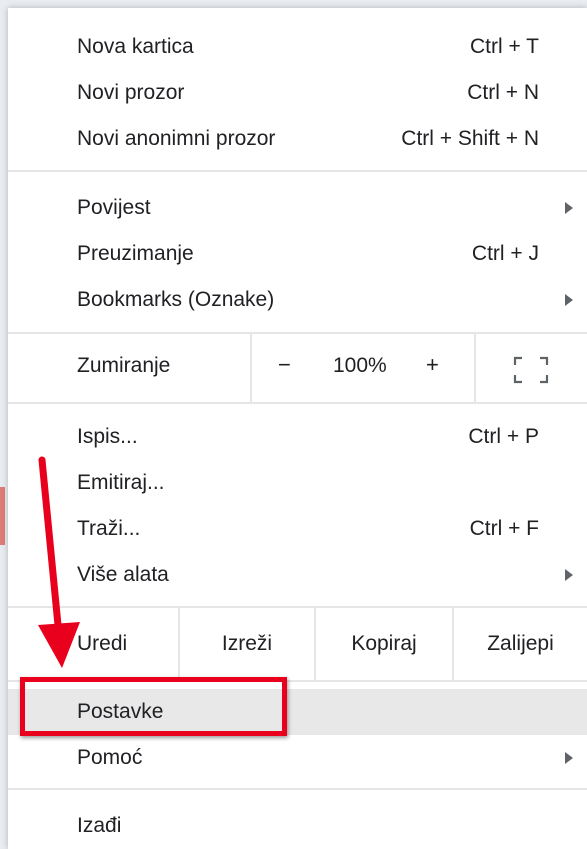 This screenshot has height=849, width=587. Describe the element at coordinates (102, 643) in the screenshot. I see `edit-label: Uredi` at that location.